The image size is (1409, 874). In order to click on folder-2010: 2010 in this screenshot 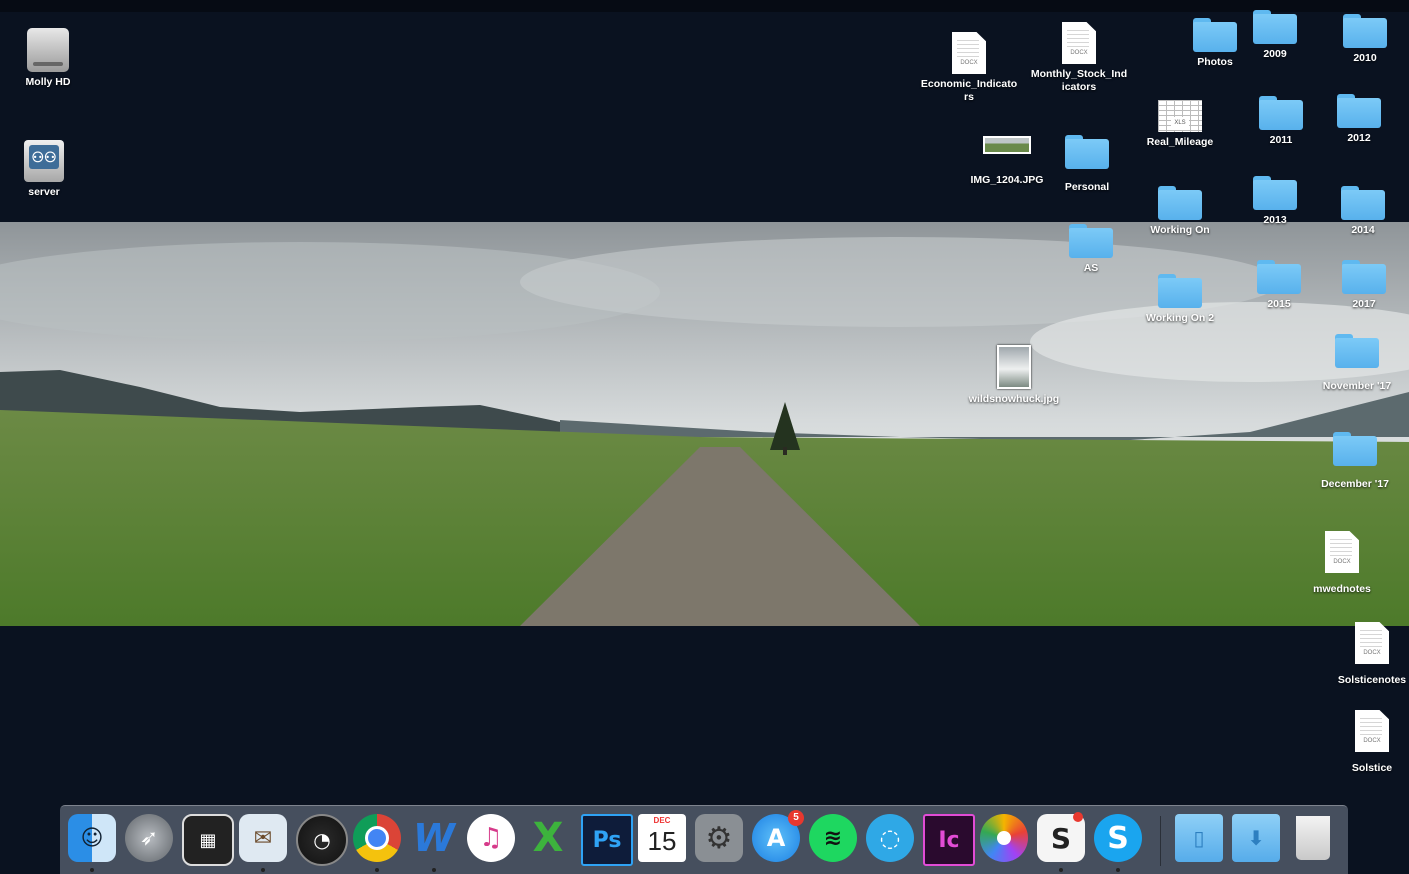, I will do `click(1365, 39)`.